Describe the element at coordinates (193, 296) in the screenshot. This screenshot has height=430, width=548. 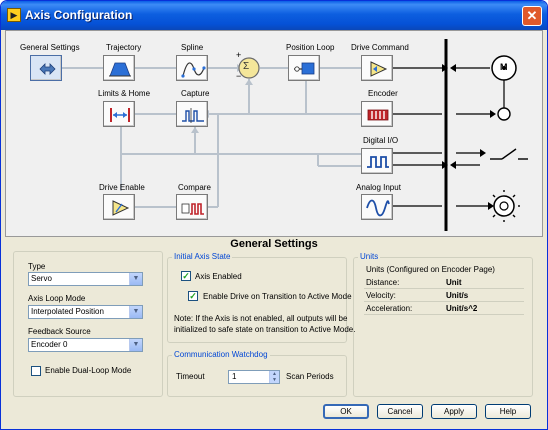
I see `enable-drive-checkbox: ✓` at that location.